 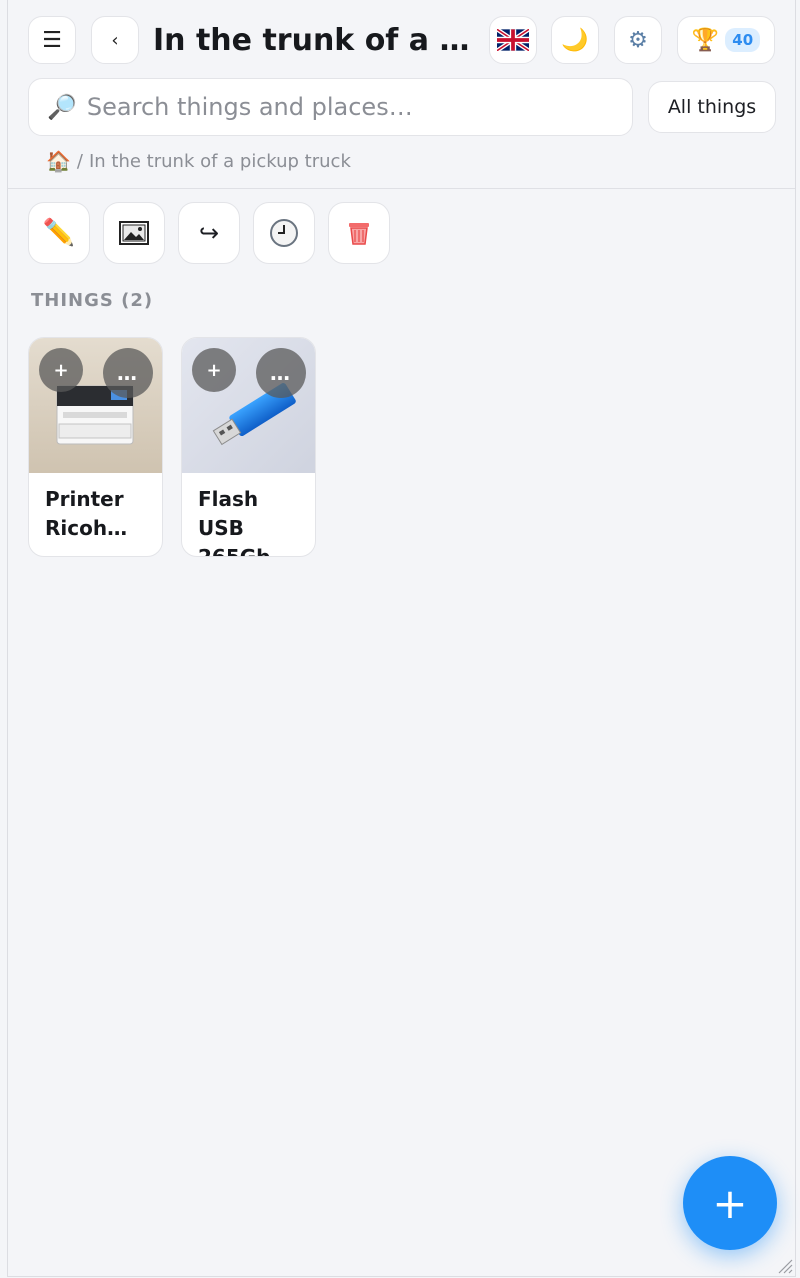 I want to click on uk-flag-icon, so click(x=513, y=40).